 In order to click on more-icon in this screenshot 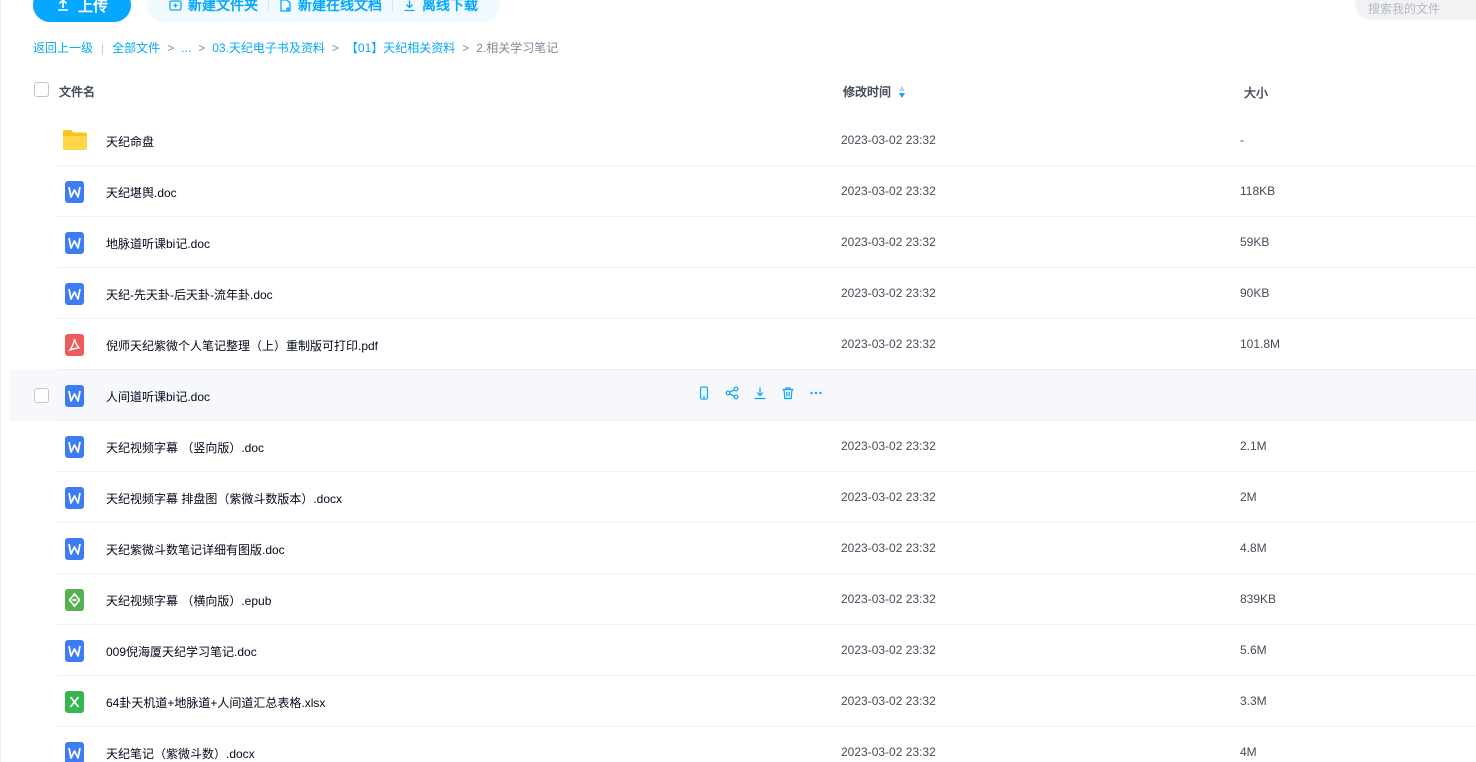, I will do `click(816, 393)`.